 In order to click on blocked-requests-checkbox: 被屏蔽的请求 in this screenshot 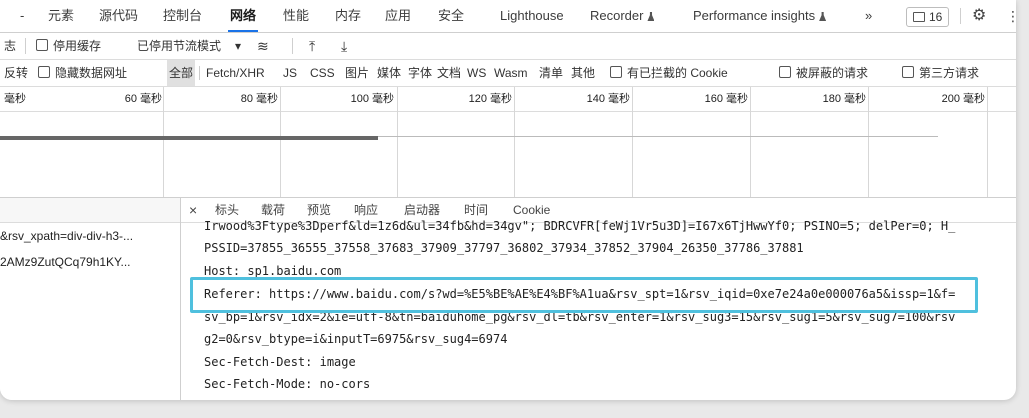, I will do `click(823, 73)`.